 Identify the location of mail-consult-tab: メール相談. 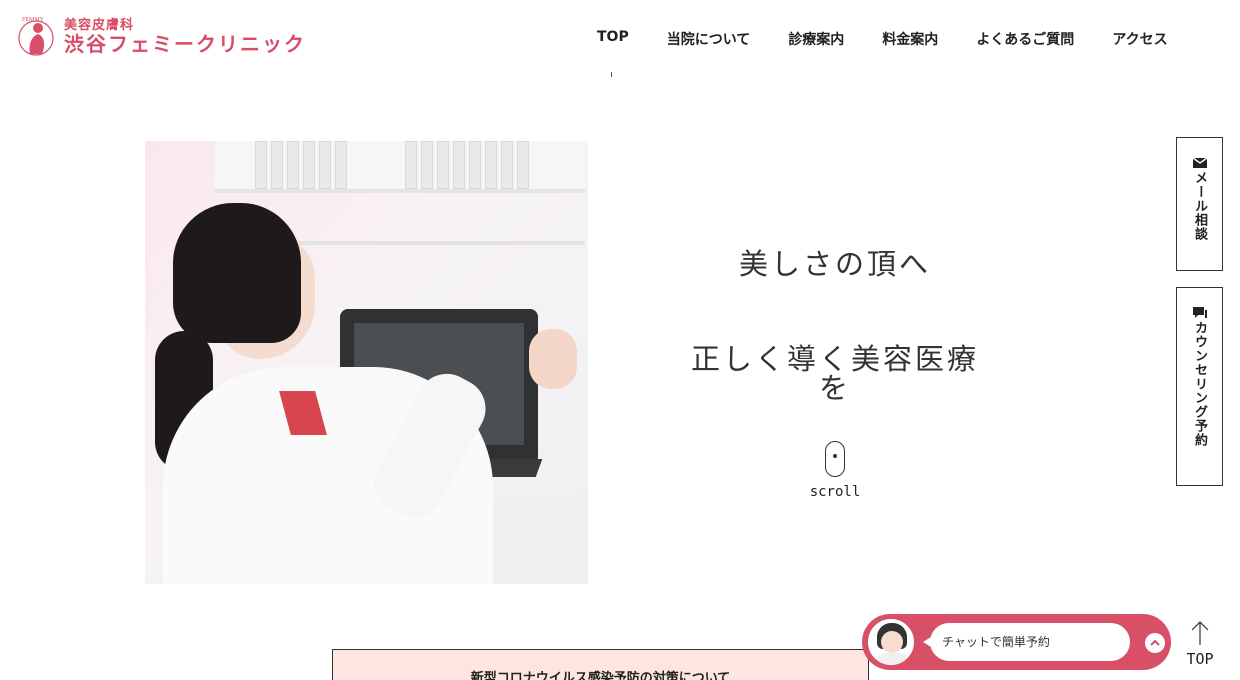
(1199, 204).